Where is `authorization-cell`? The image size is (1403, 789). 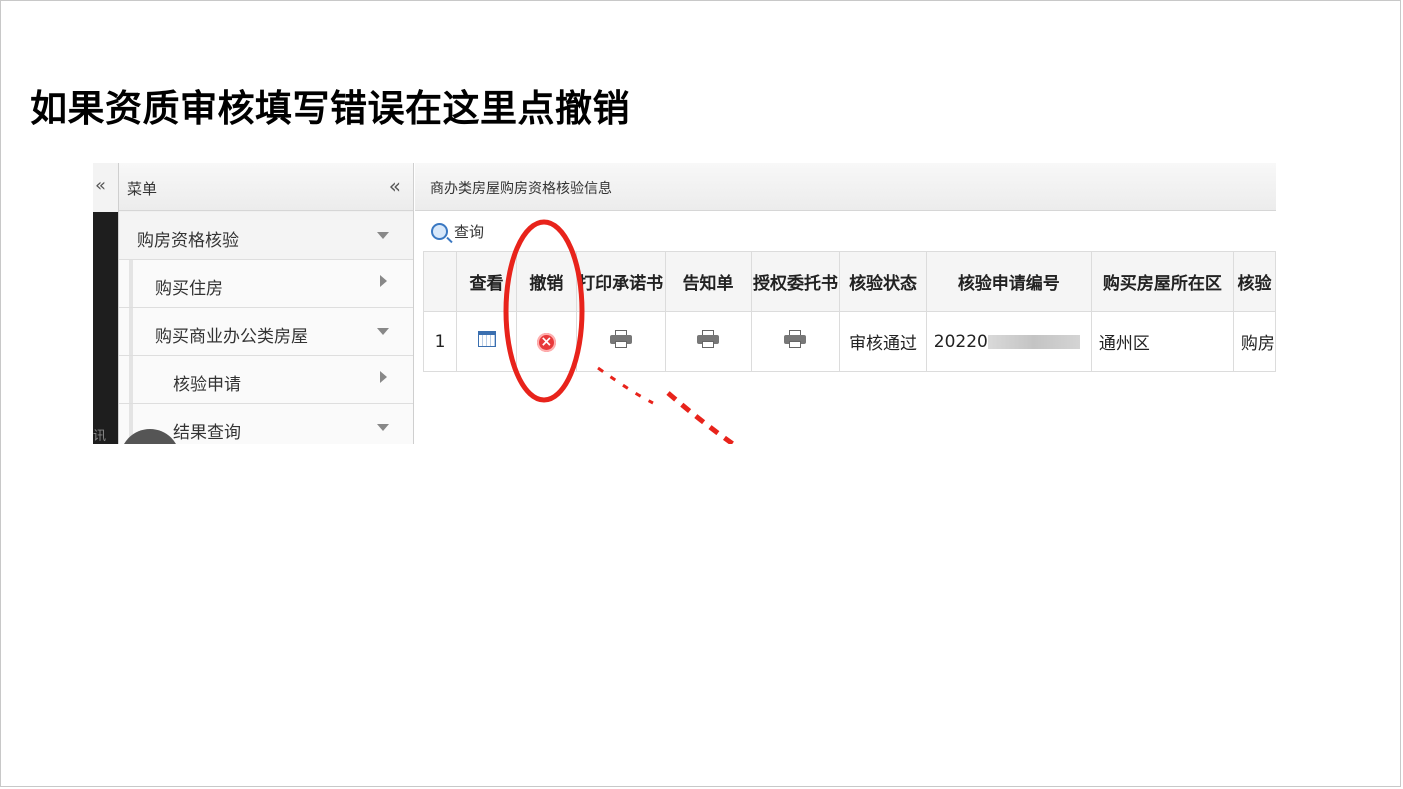 authorization-cell is located at coordinates (795, 341).